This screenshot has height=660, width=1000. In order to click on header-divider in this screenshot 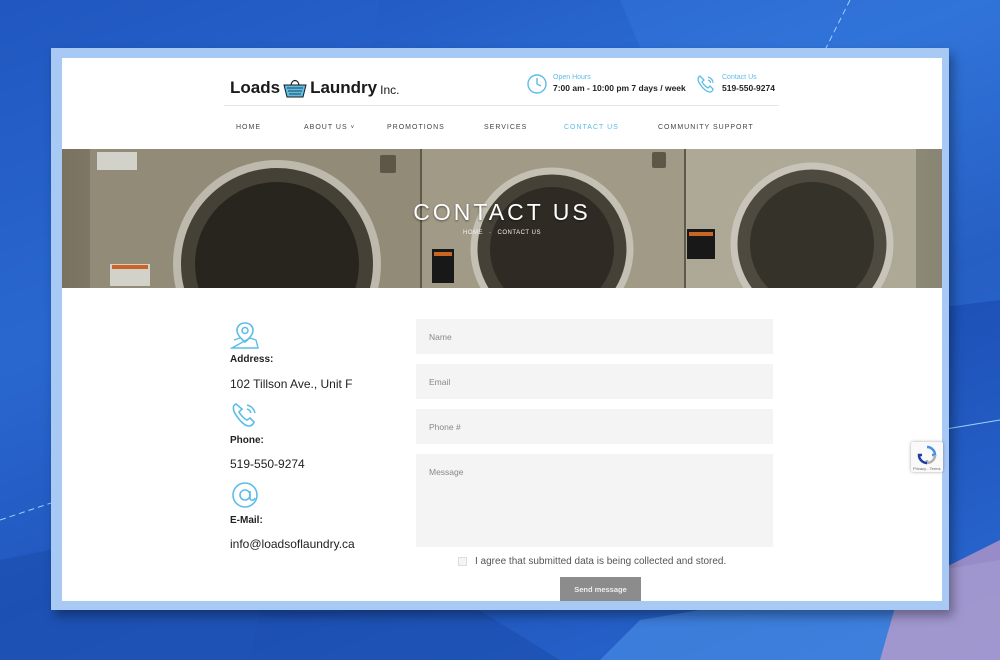, I will do `click(501, 105)`.